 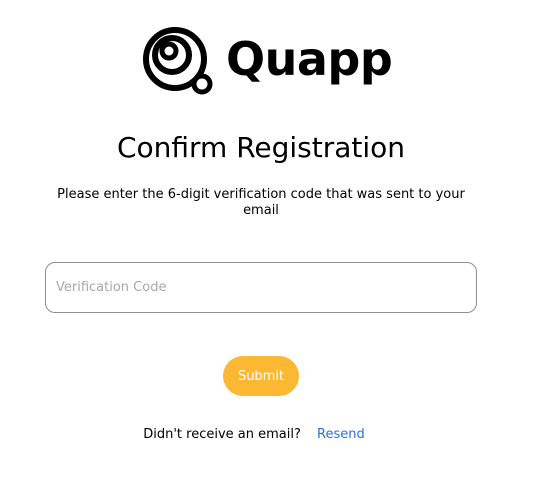 I want to click on resend-prompt: Didn't receive an email?, so click(x=222, y=434).